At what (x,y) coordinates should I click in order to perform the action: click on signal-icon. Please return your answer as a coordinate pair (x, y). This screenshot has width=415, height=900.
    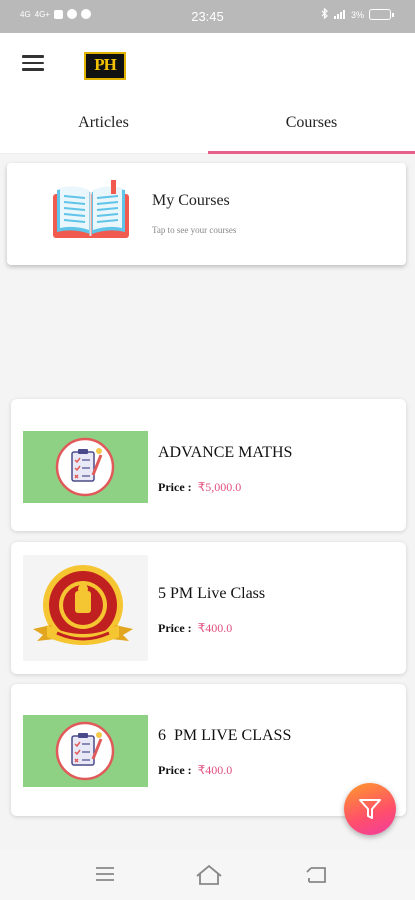
    Looking at the image, I should click on (339, 15).